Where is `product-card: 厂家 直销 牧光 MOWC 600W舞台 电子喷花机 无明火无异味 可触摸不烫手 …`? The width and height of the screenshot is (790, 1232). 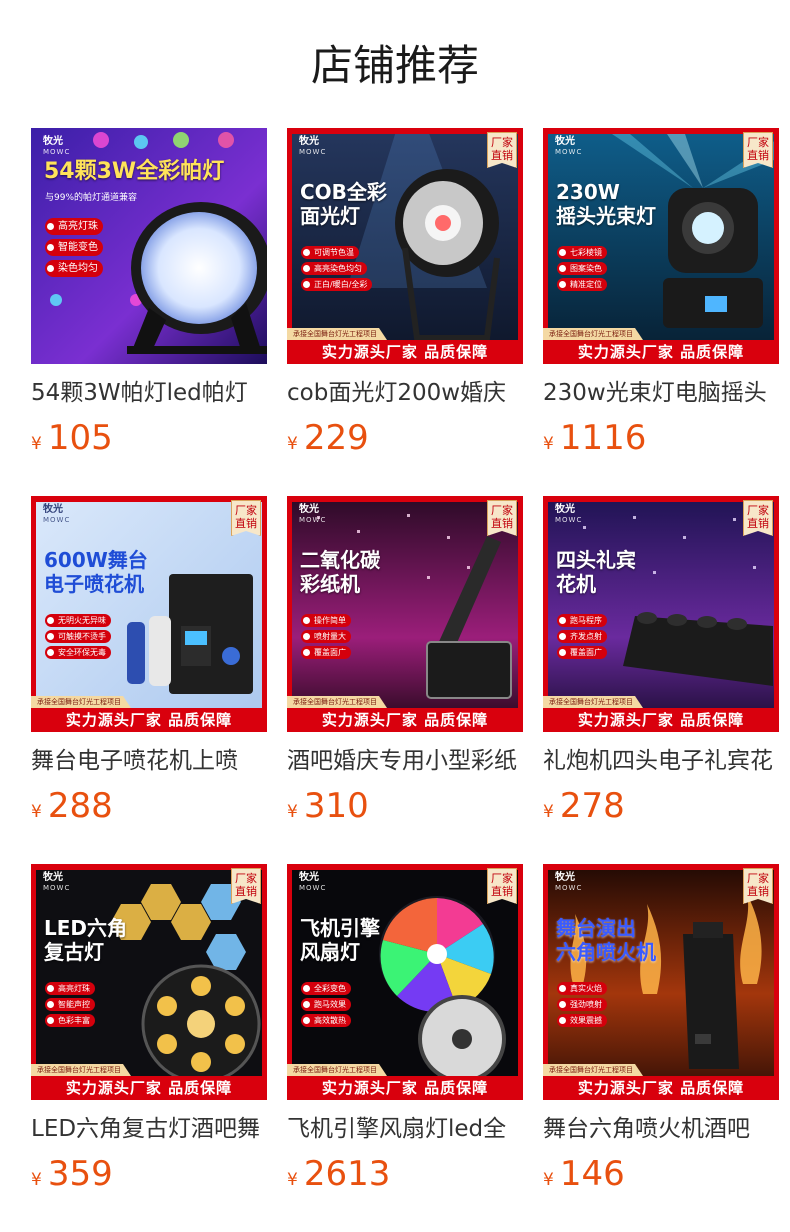 product-card: 厂家 直销 牧光 MOWC 600W舞台 电子喷花机 无明火无异味 可触摸不烫手 … is located at coordinates (149, 666).